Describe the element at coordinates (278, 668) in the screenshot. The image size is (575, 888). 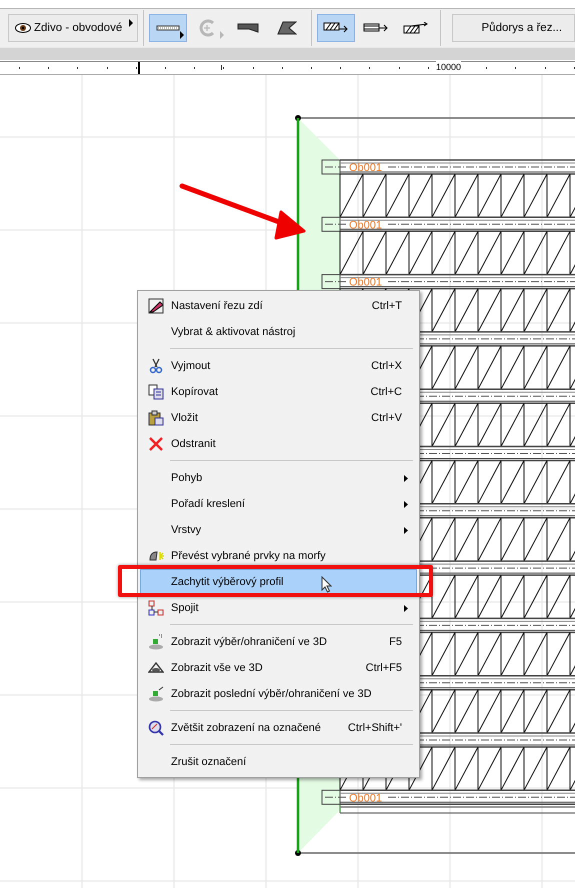
I see `menu-item: Zobrazit vše ve 3D Ctrl+F5` at that location.